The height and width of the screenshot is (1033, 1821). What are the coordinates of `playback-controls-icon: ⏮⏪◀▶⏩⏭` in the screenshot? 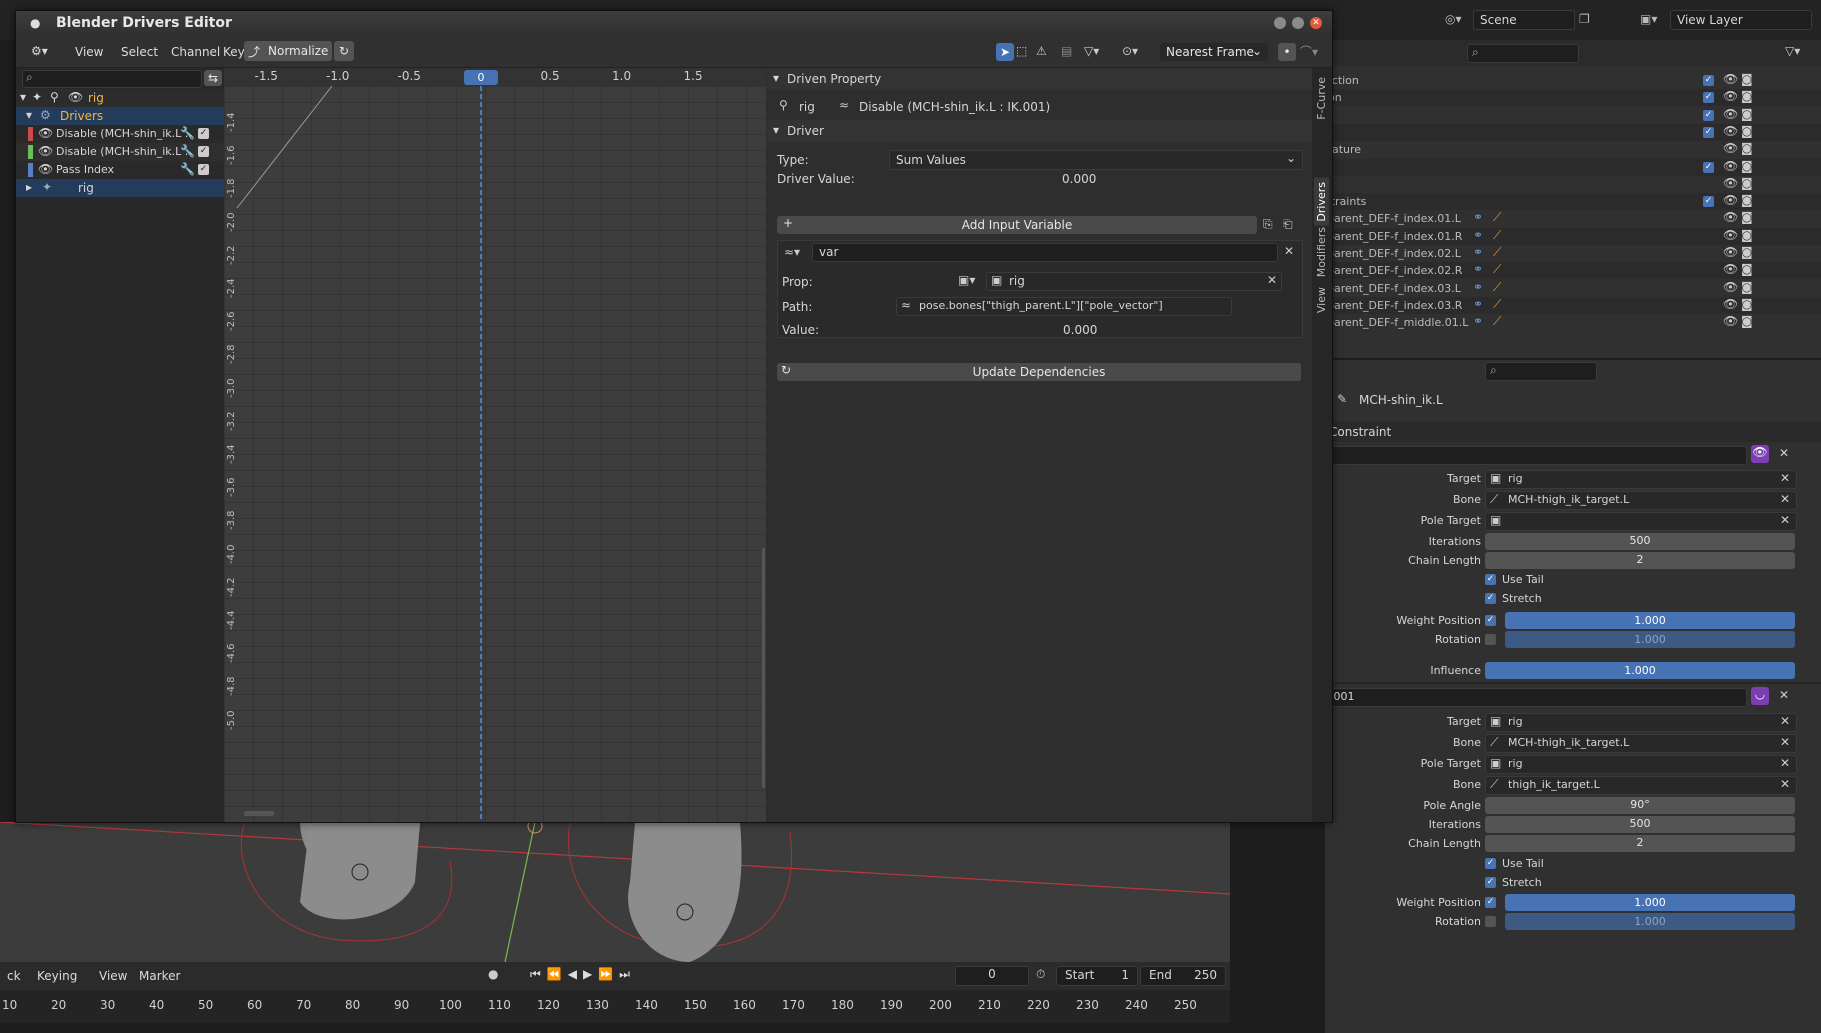 It's located at (583, 974).